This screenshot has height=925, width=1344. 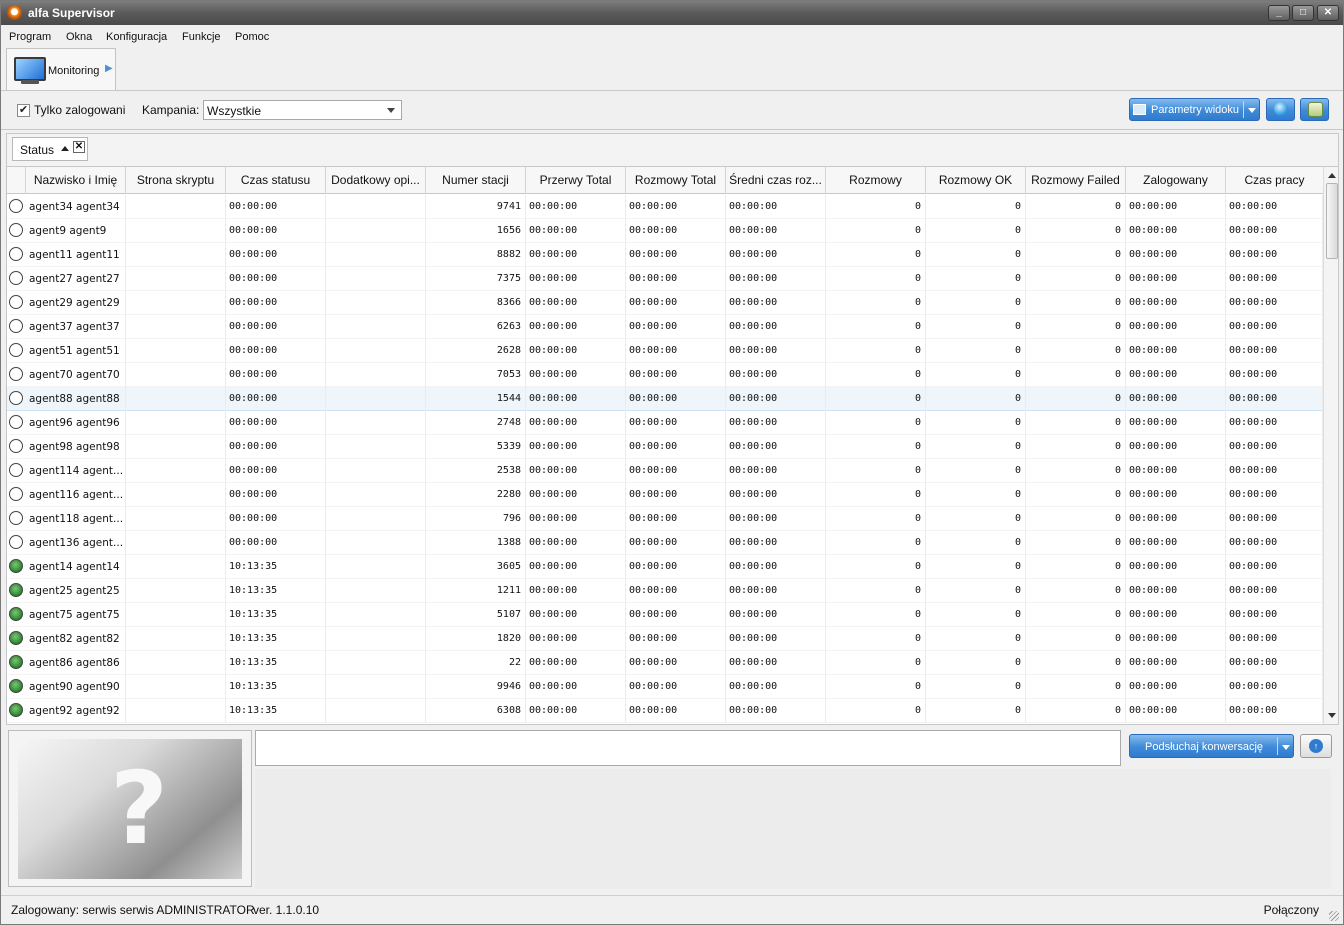 I want to click on cell-avg: 00:00:00, so click(x=776, y=255).